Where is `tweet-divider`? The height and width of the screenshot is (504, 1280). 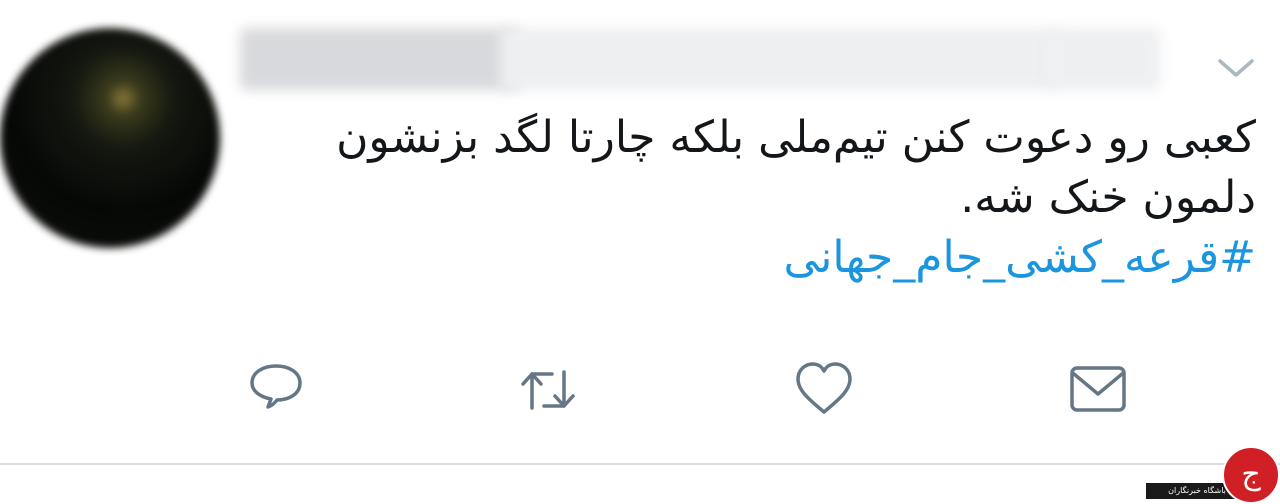 tweet-divider is located at coordinates (640, 464).